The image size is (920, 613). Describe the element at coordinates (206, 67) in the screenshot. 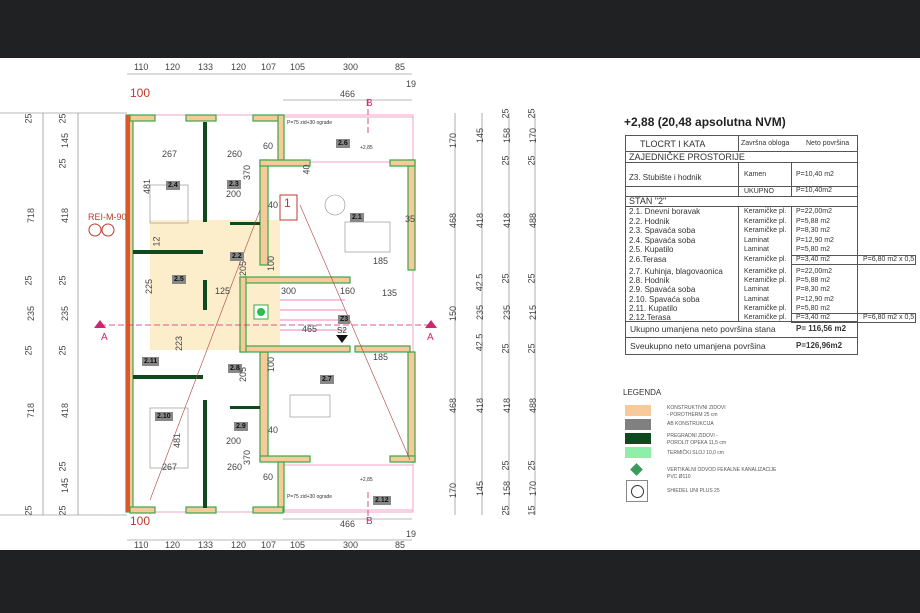

I see `top-dim: 133` at that location.